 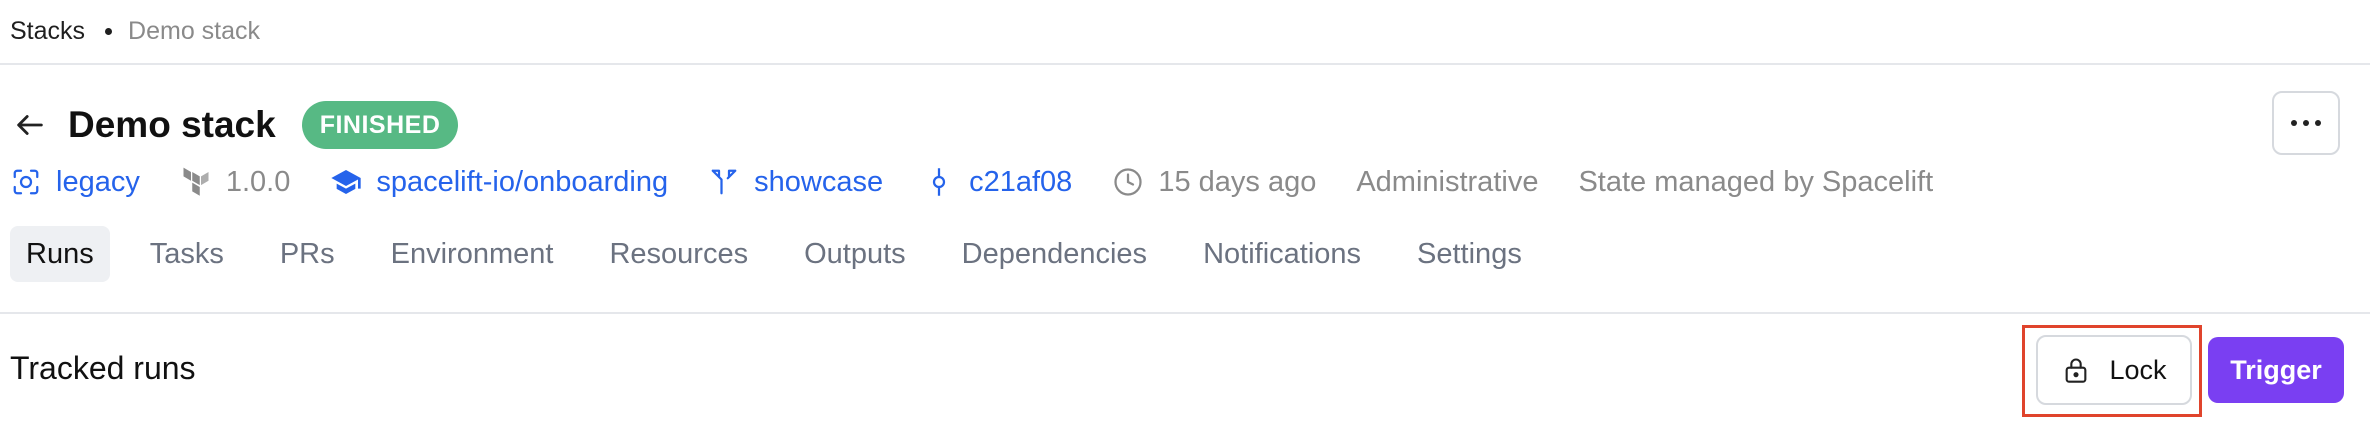 What do you see at coordinates (47, 31) in the screenshot?
I see `breadcrumb-stacks-link: Stacks` at bounding box center [47, 31].